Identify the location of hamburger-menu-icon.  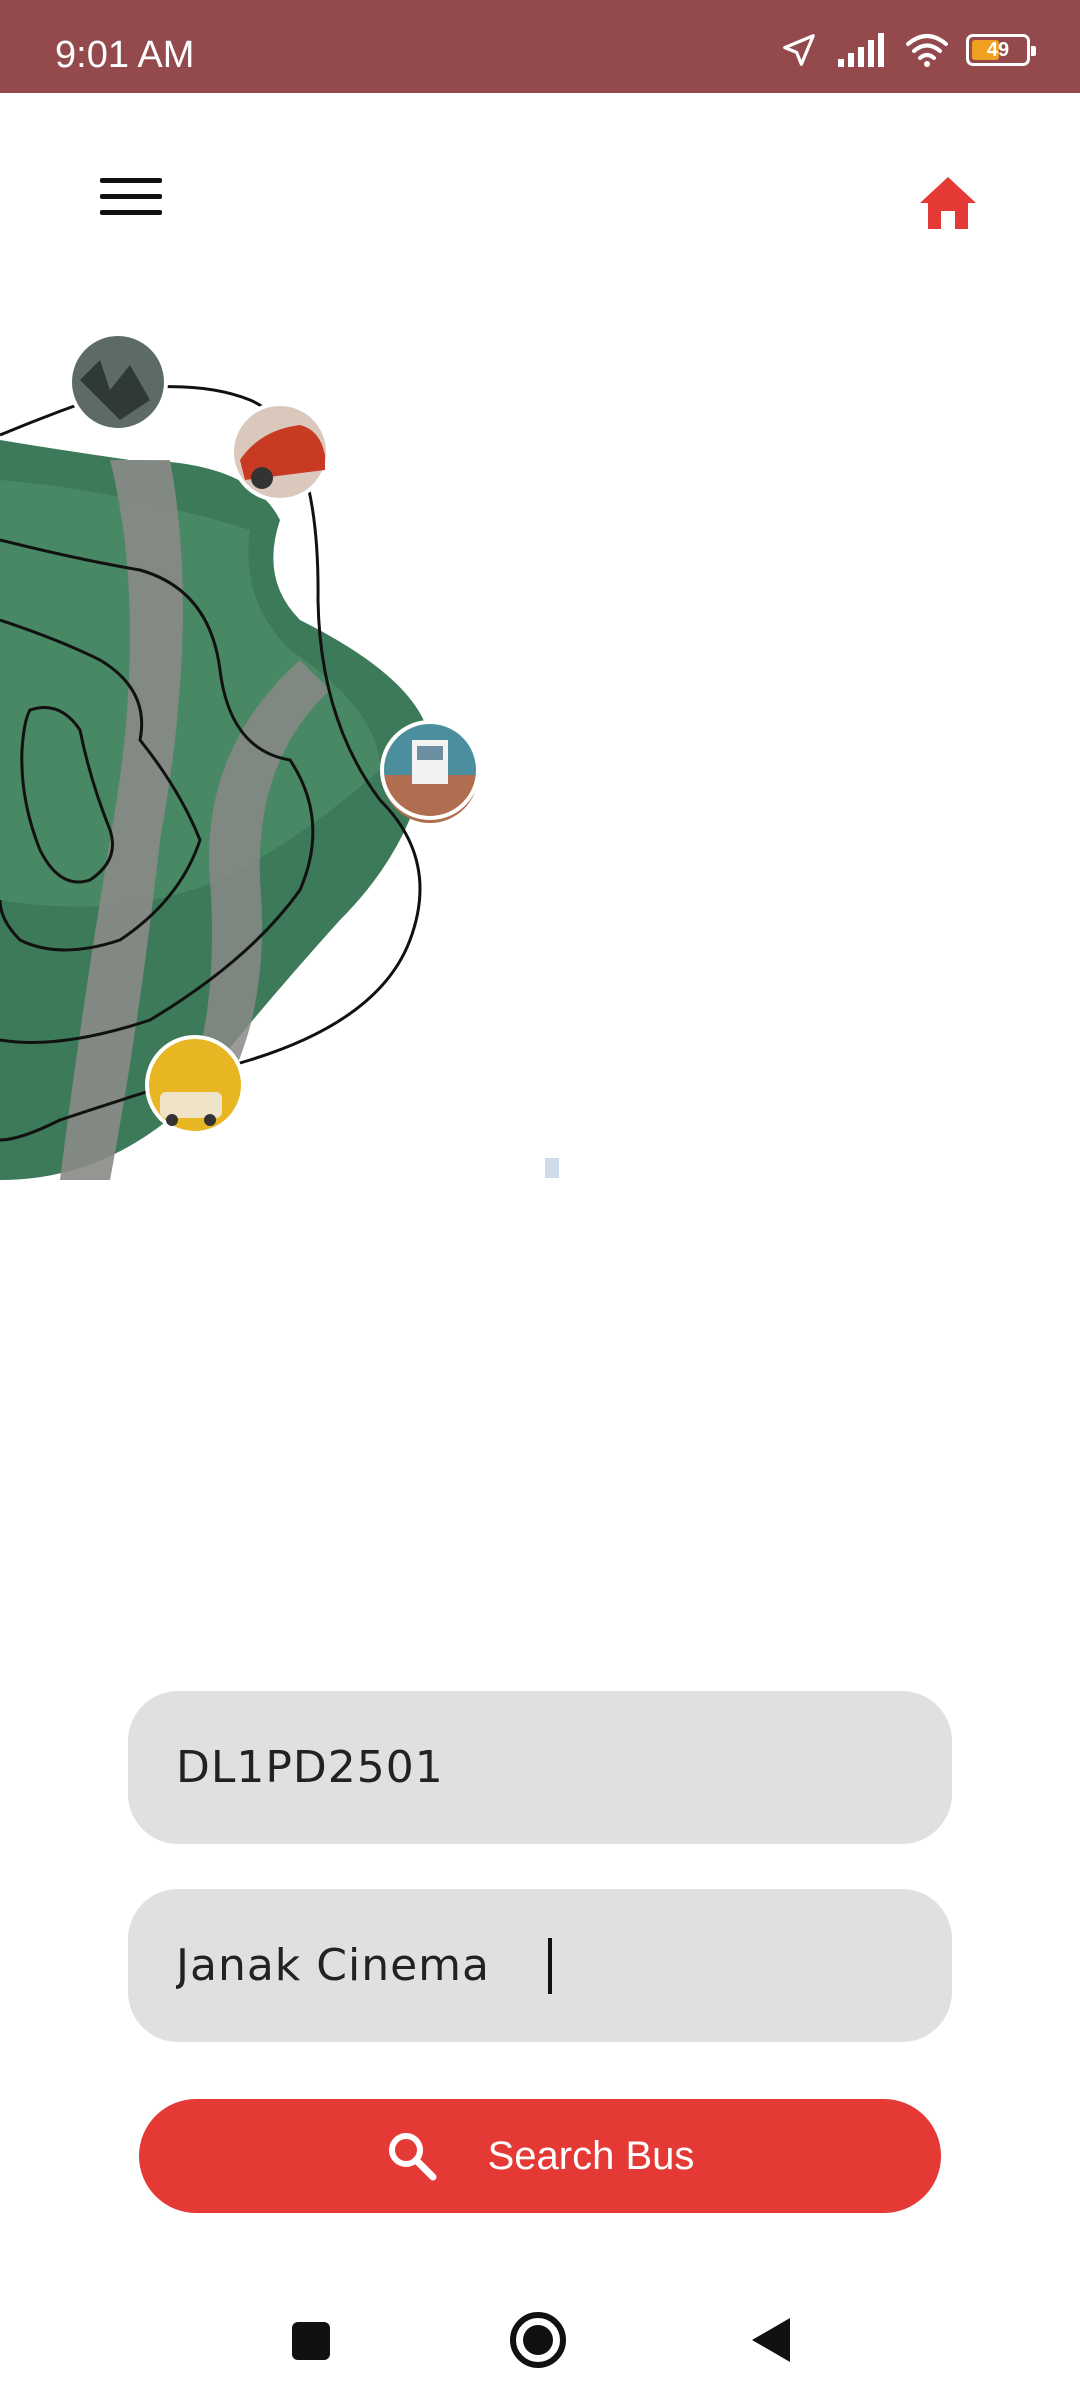
(131, 201).